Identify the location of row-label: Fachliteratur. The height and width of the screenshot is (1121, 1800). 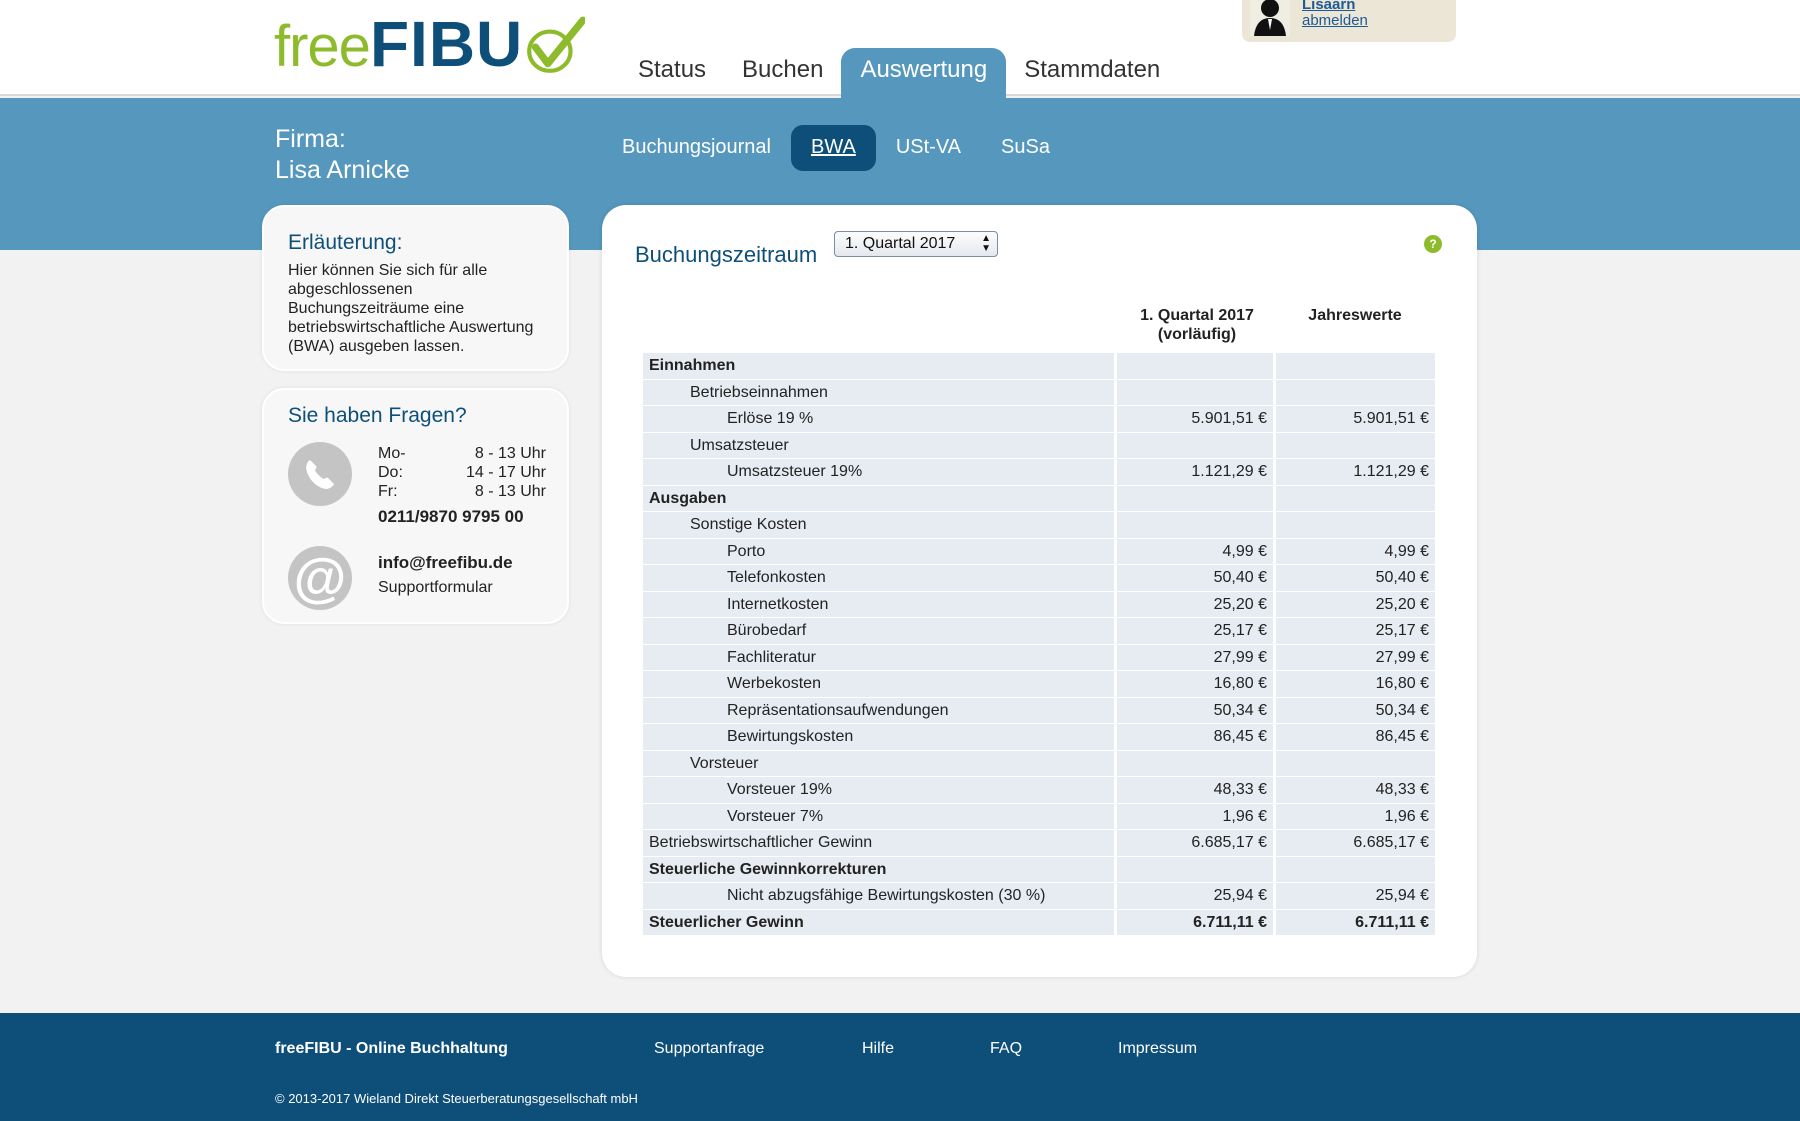
(880, 657).